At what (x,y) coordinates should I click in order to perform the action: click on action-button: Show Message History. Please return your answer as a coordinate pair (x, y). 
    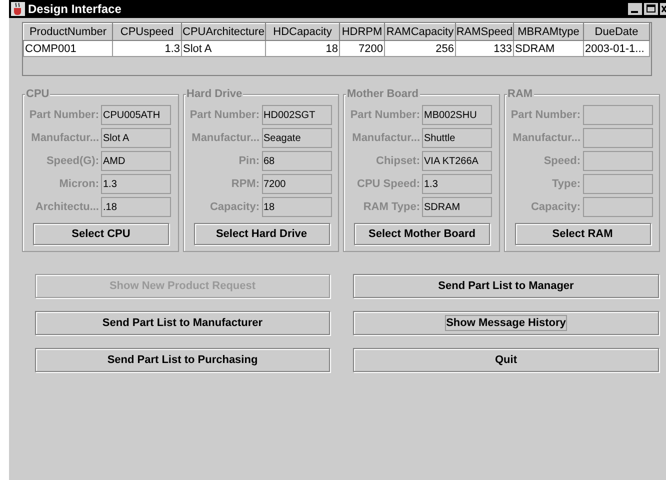
    Looking at the image, I should click on (506, 323).